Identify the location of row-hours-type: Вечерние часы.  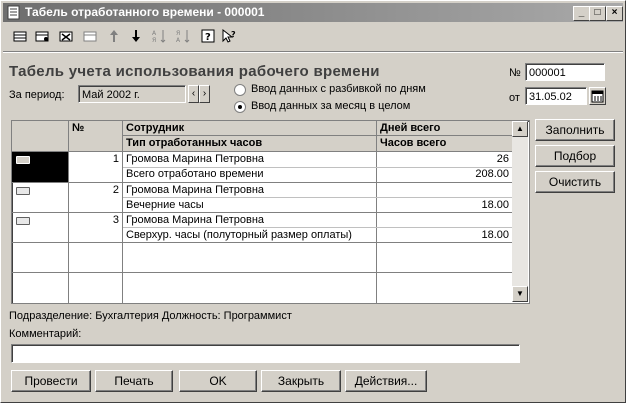
(165, 205).